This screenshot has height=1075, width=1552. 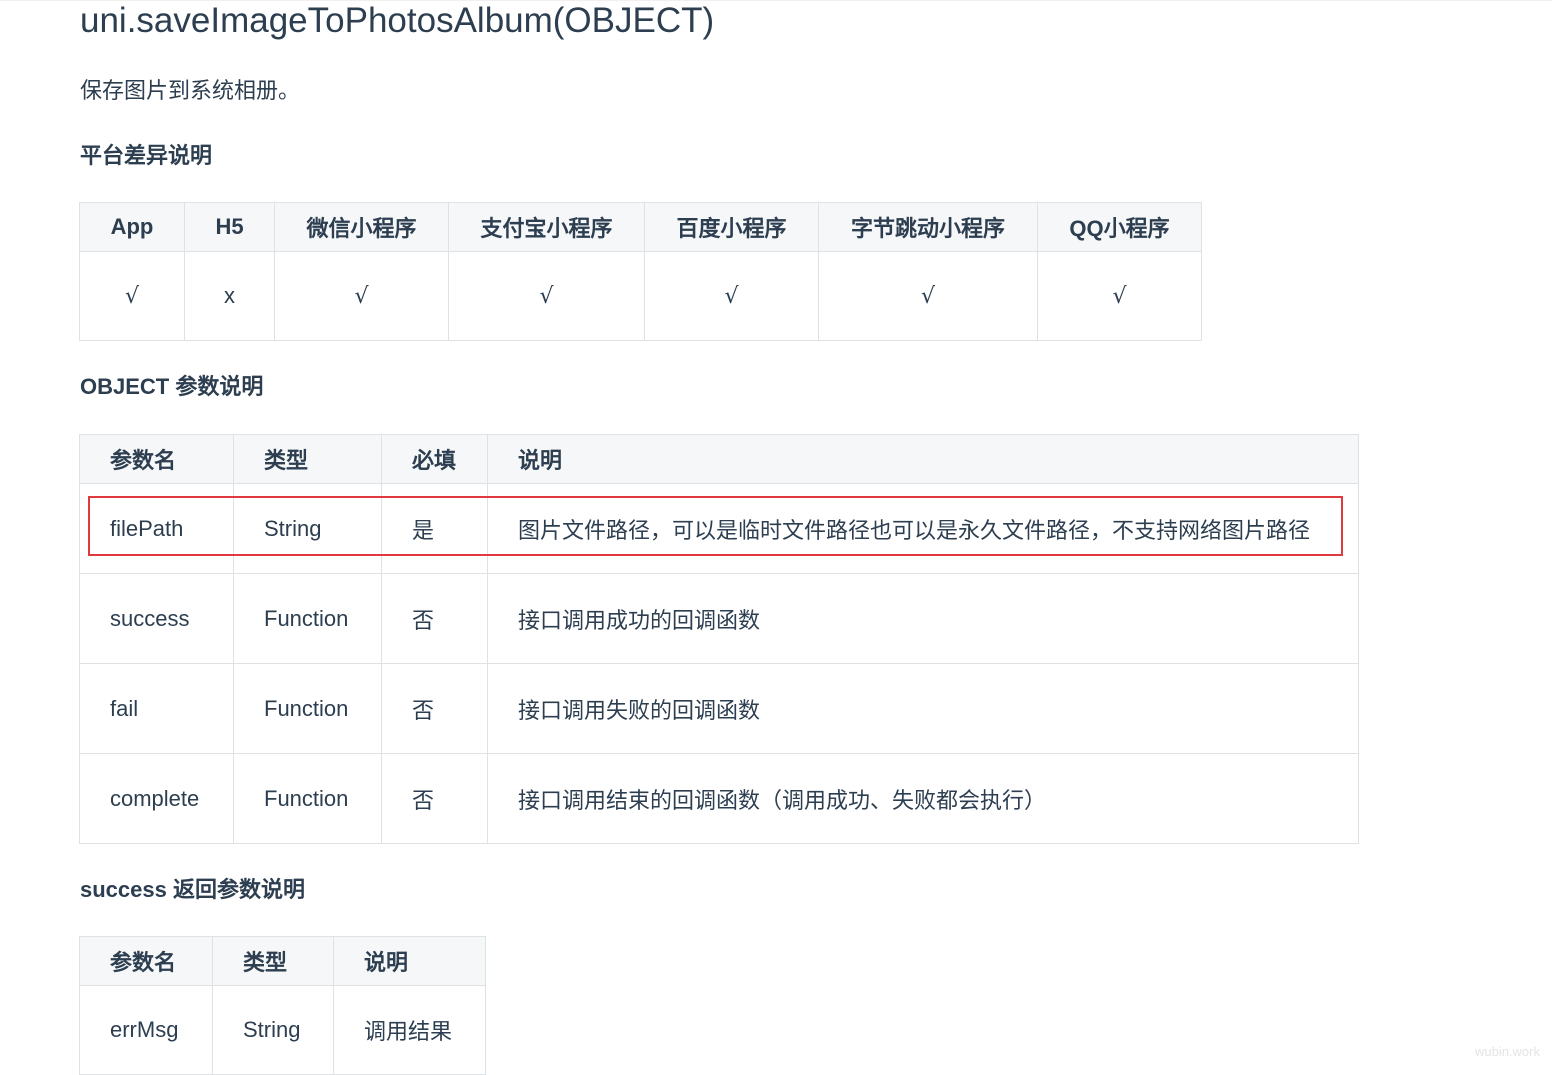 I want to click on table-row: success Function 否 接口调用成功的回调函数, so click(x=719, y=618).